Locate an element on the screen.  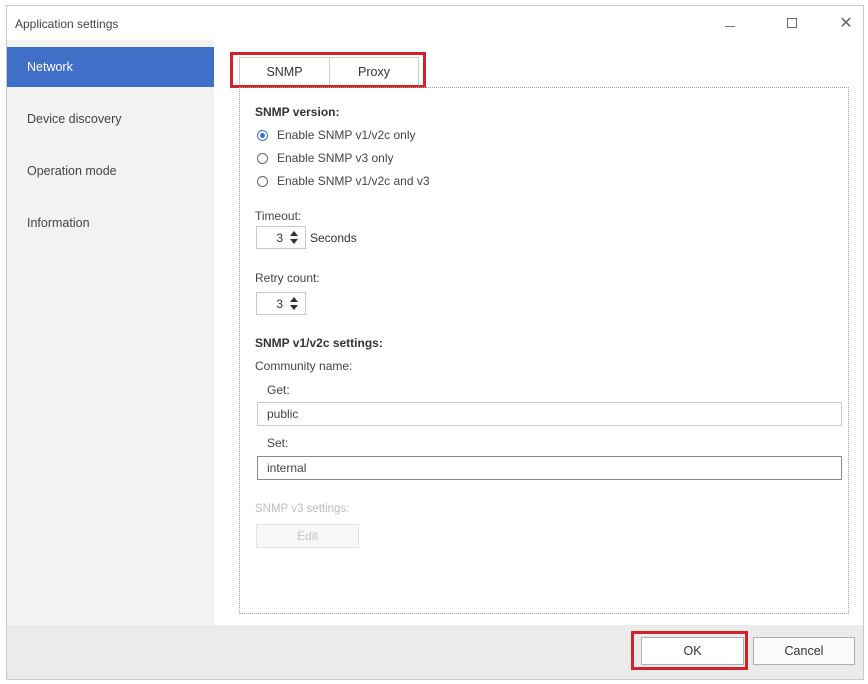
edit-v3-button: Edit is located at coordinates (307, 536).